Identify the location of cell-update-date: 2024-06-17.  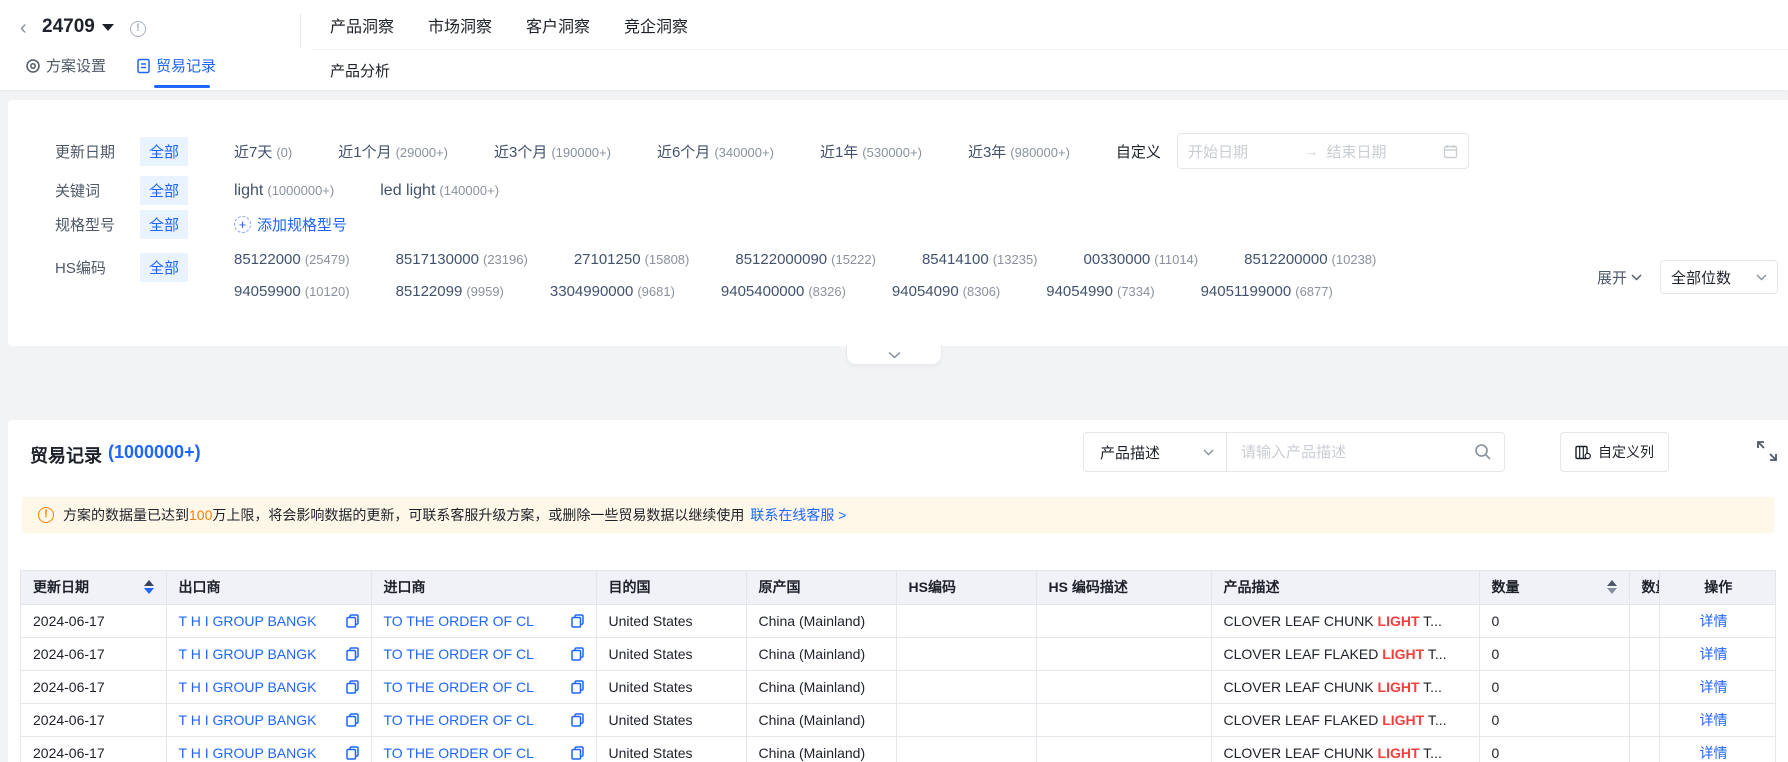
(94, 749).